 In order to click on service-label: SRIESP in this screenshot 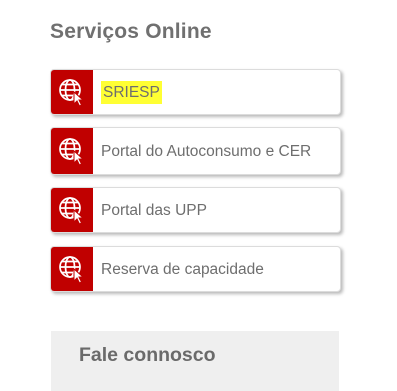, I will do `click(216, 92)`.